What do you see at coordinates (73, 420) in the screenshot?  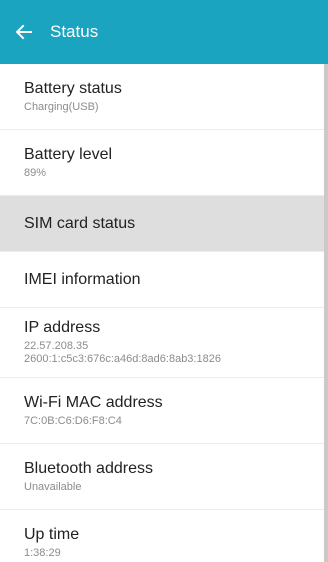 I see `item-value: 7C:0B:C6:D6:F8:C4` at bounding box center [73, 420].